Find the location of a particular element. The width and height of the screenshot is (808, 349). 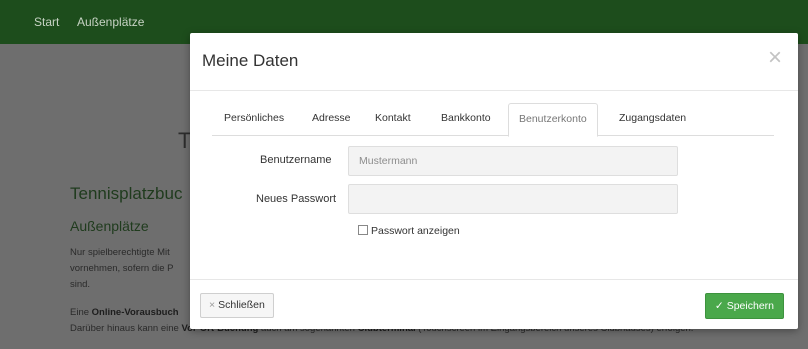

paragraph-text: Eine is located at coordinates (81, 312).